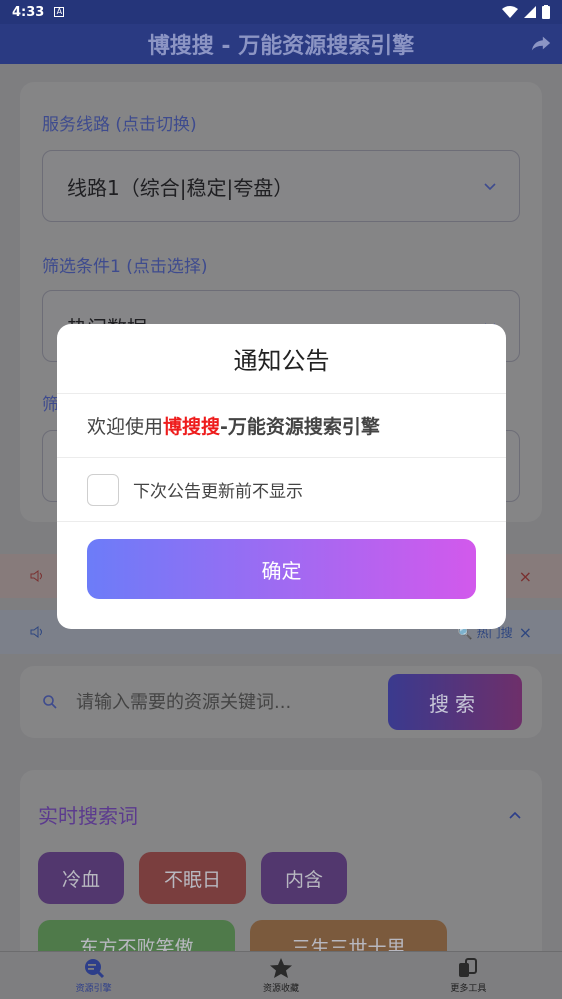 The width and height of the screenshot is (562, 999). I want to click on nav-item-tools: 更多工具, so click(468, 975).